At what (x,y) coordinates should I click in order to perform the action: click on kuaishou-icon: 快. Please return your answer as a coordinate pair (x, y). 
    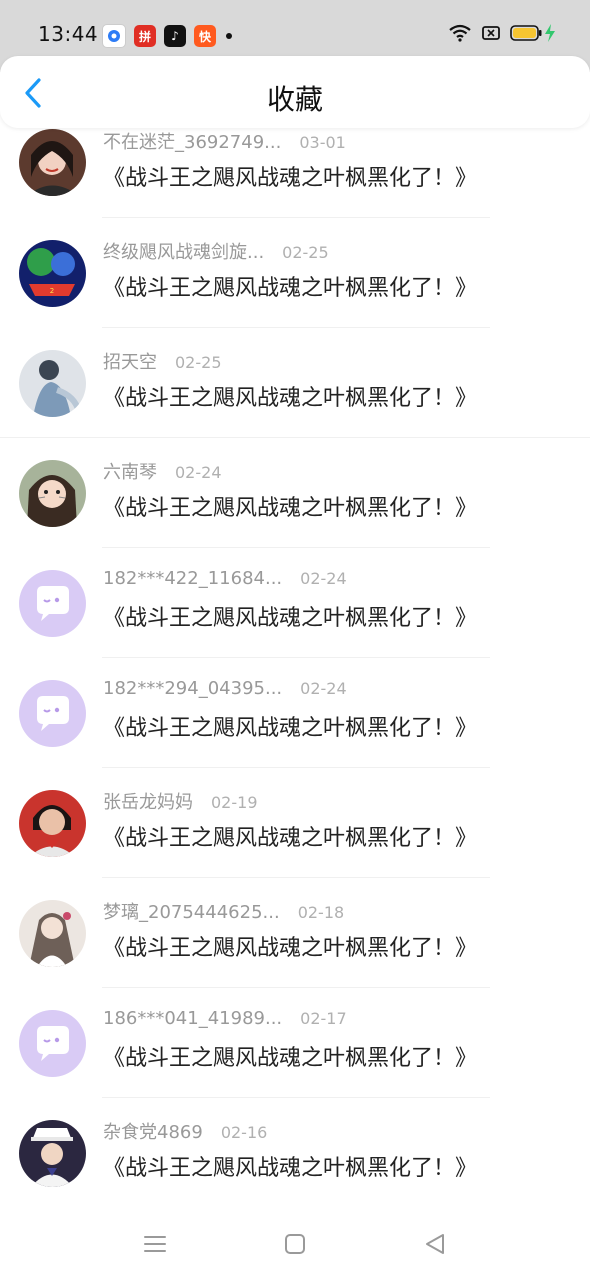
    Looking at the image, I should click on (205, 36).